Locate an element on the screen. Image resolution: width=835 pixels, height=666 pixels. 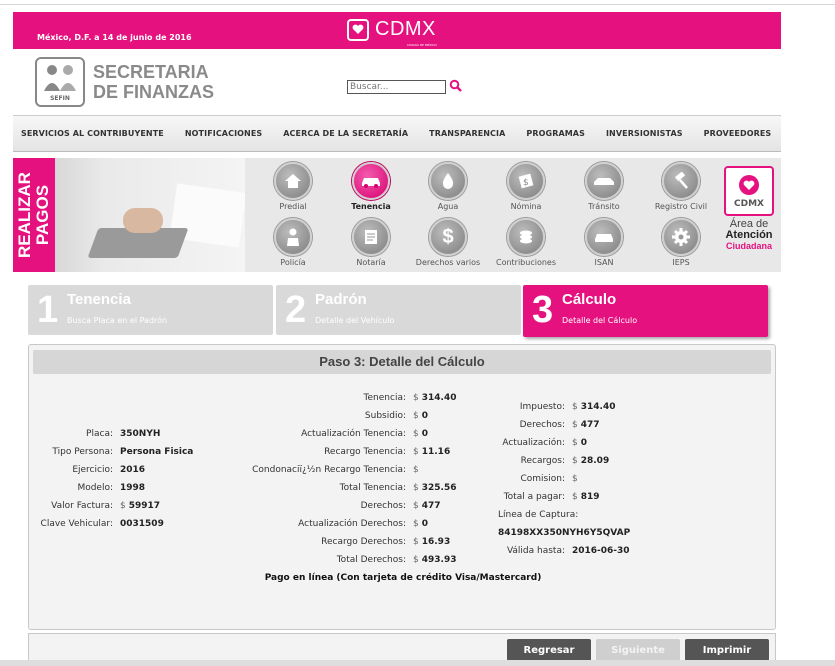
pay-ieps: IEPS is located at coordinates (681, 242).